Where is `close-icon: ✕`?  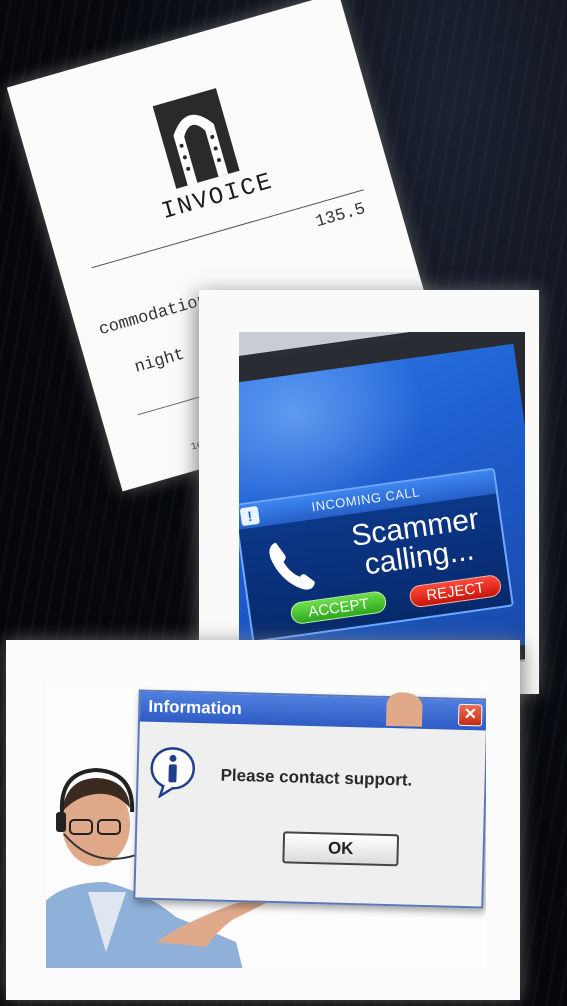 close-icon: ✕ is located at coordinates (470, 715).